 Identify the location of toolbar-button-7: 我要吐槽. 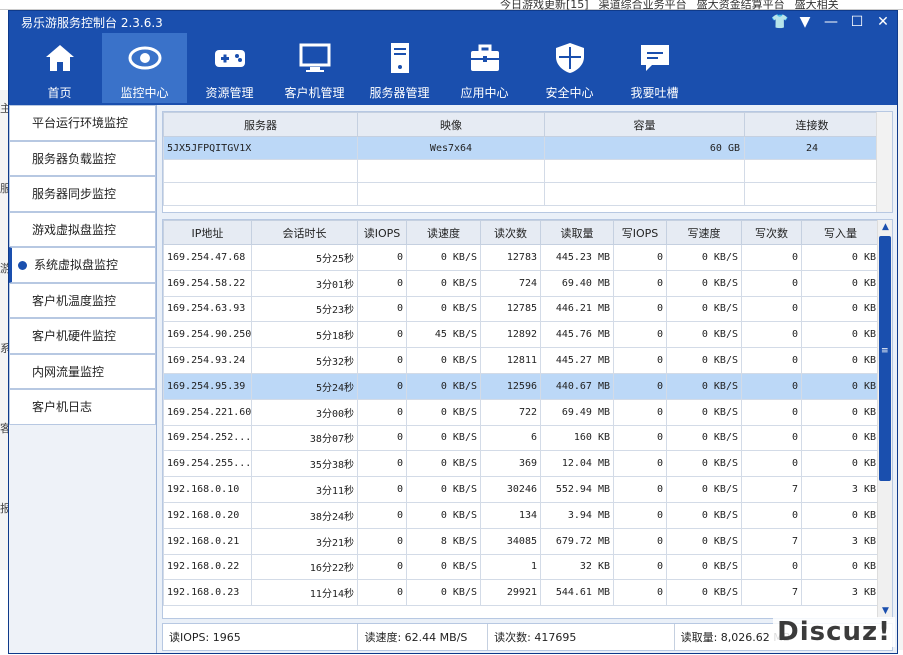
(654, 68).